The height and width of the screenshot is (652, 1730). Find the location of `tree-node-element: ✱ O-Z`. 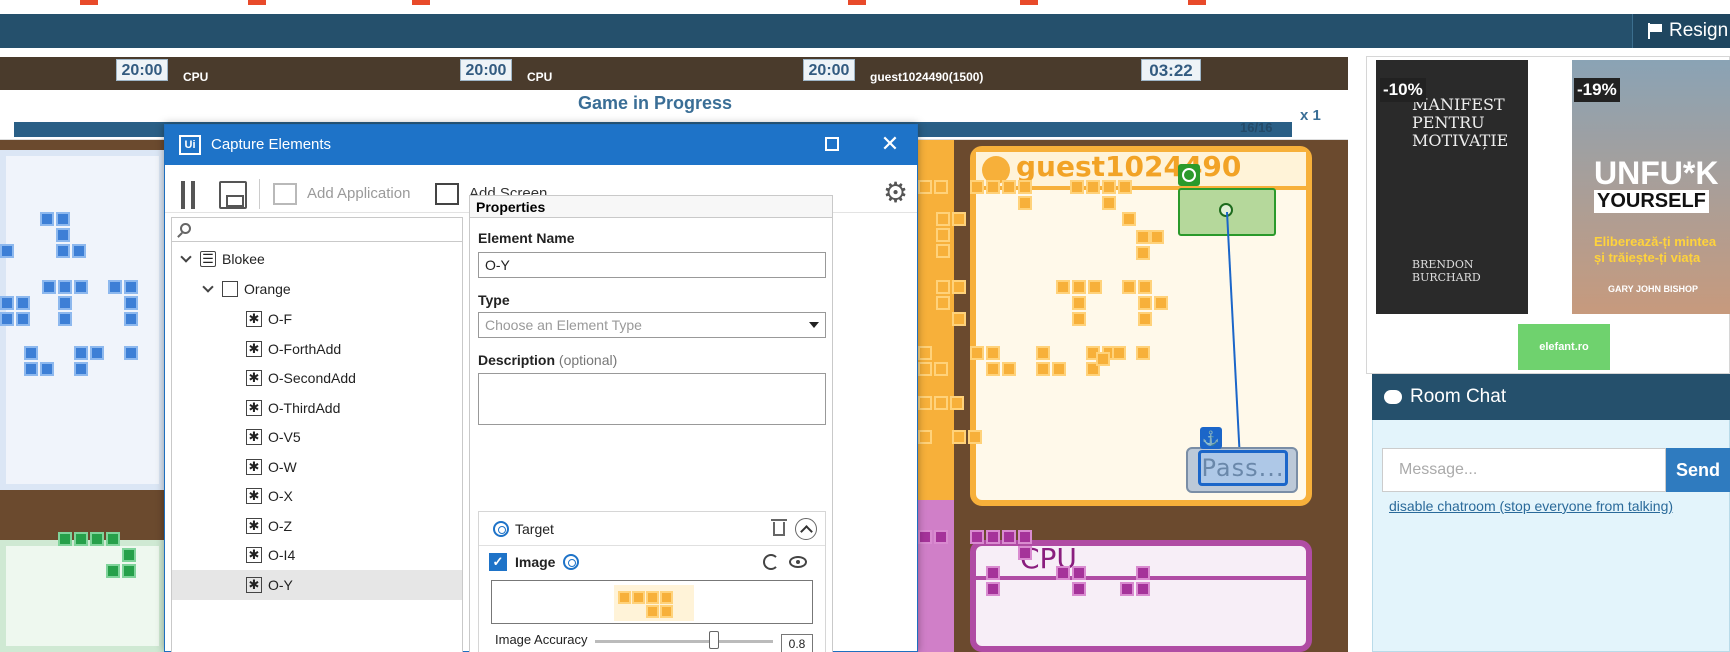

tree-node-element: ✱ O-Z is located at coordinates (317, 526).